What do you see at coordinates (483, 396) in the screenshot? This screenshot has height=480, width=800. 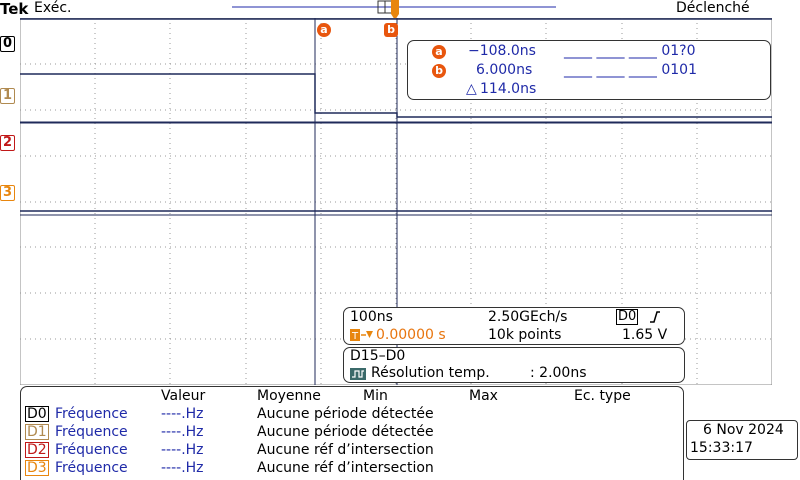 I see `header-max: Max` at bounding box center [483, 396].